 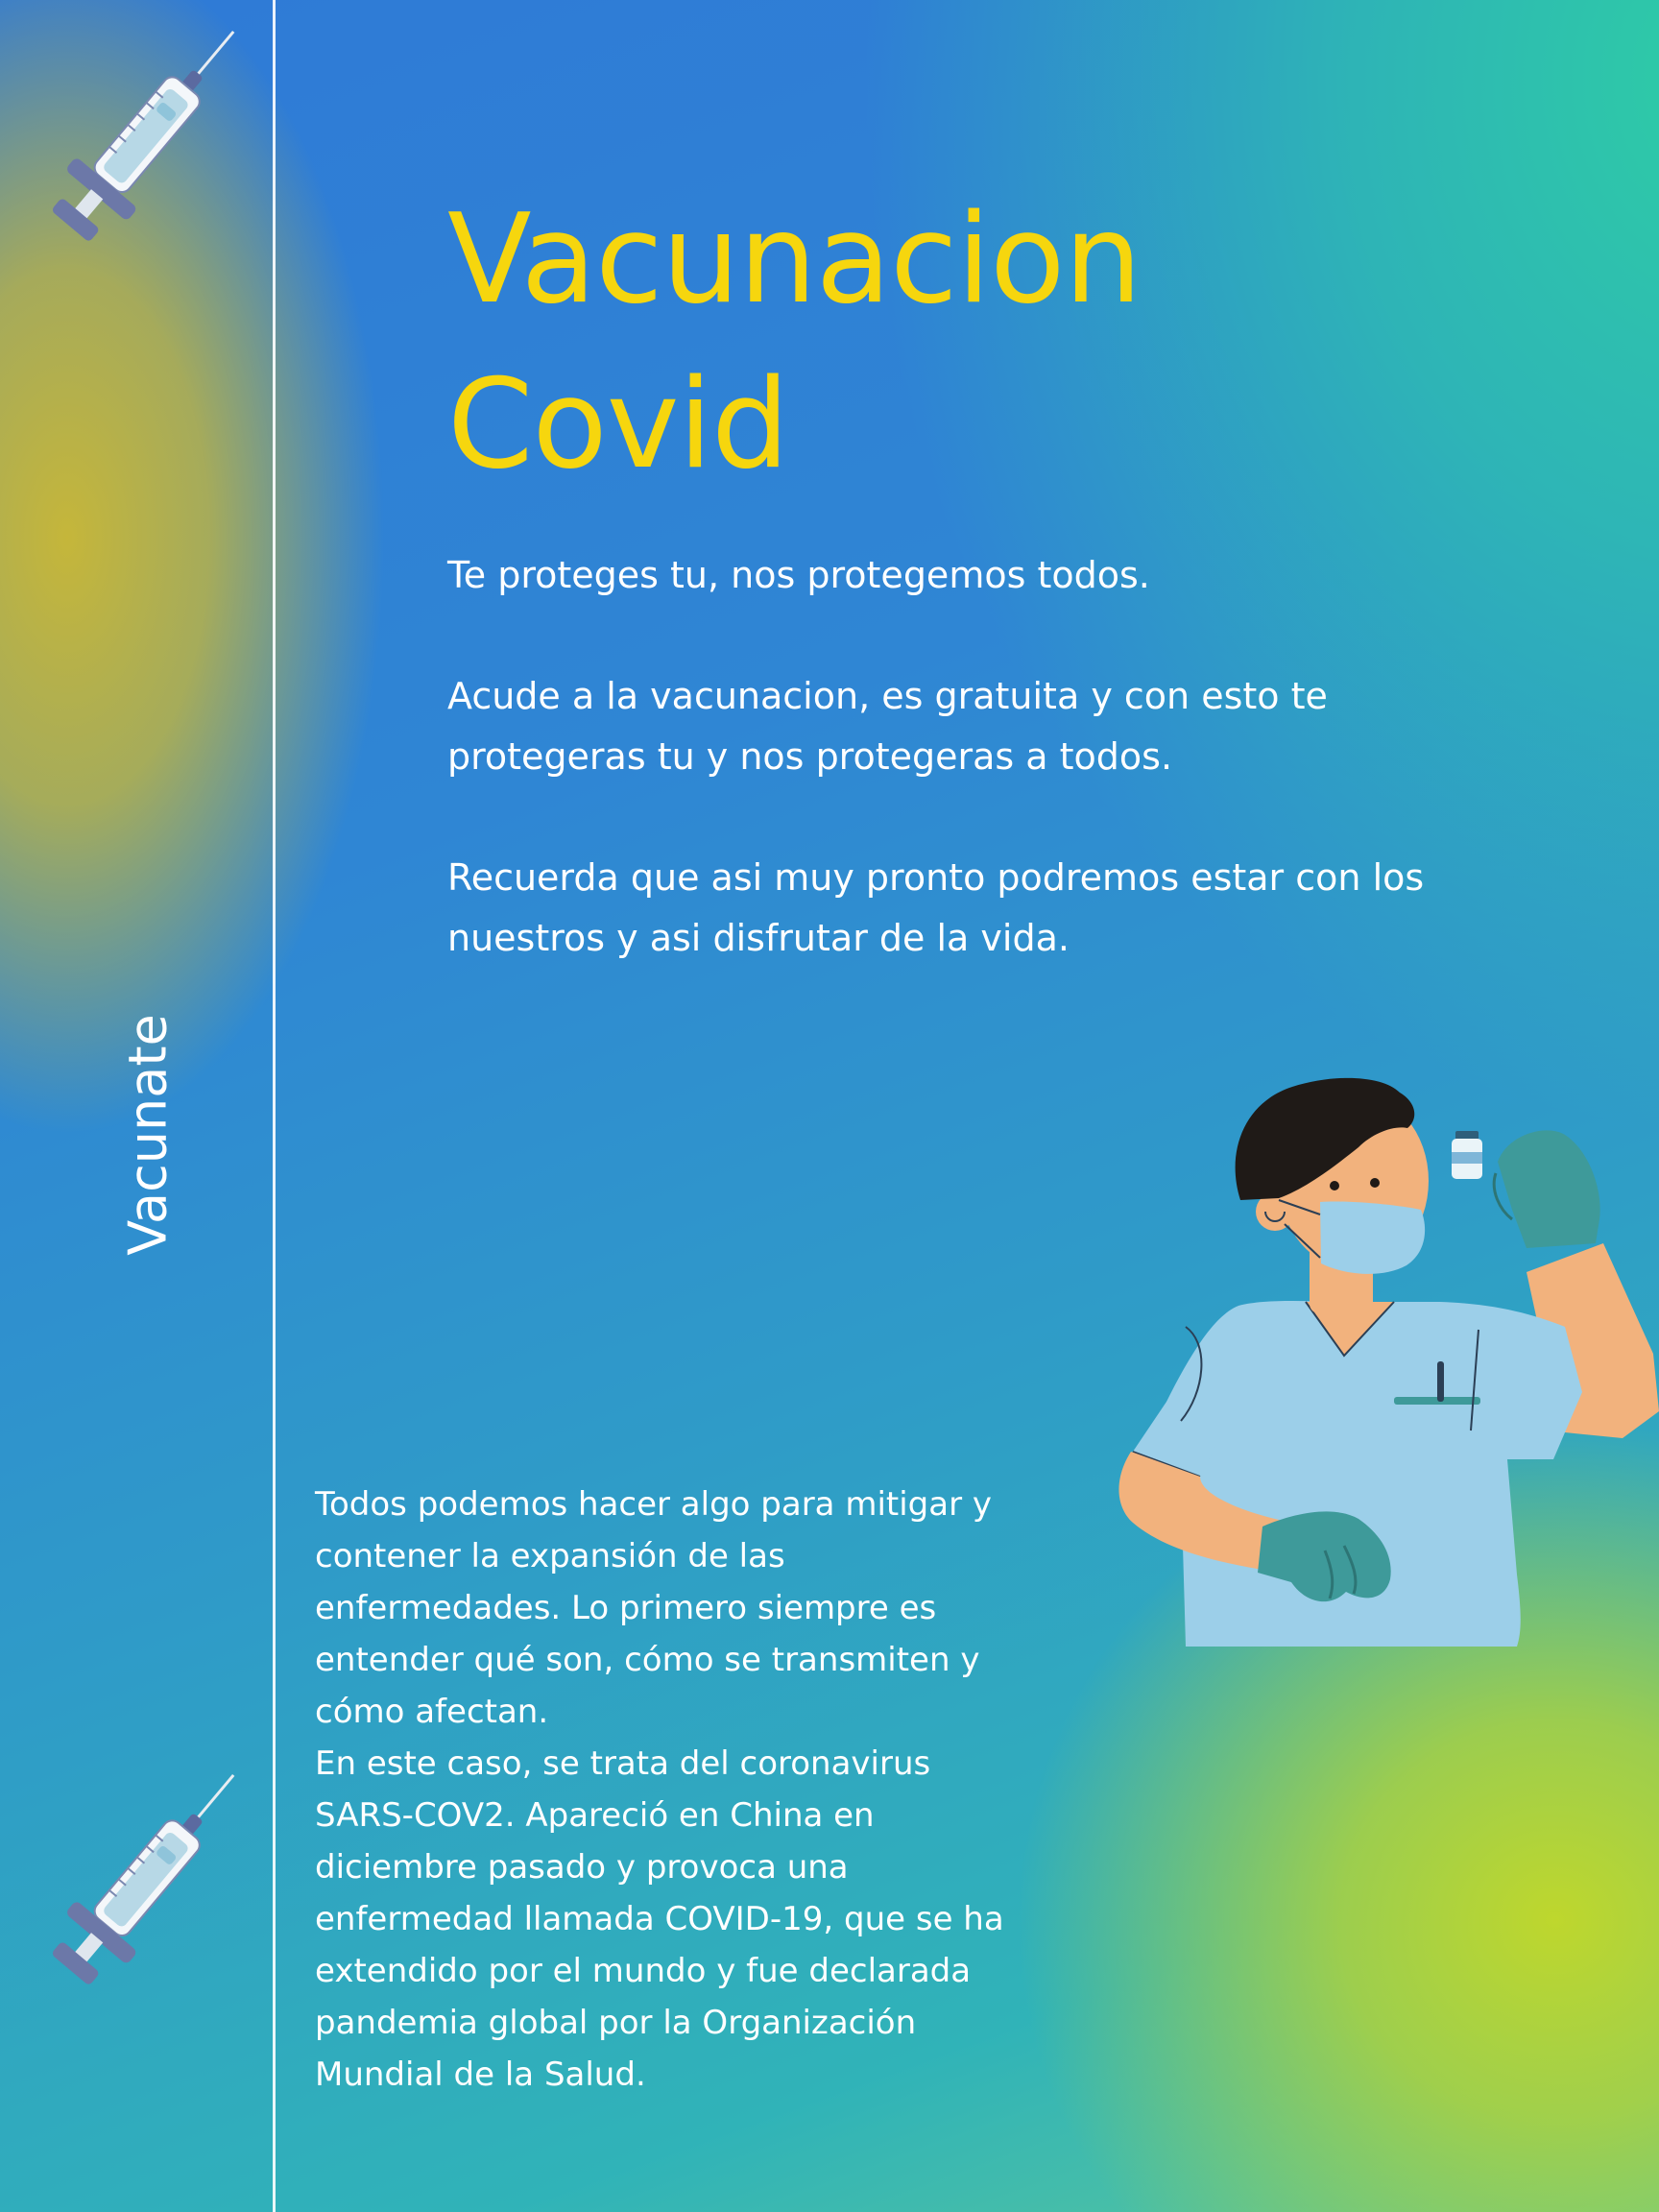 I want to click on vaccine-vial-icon, so click(x=1467, y=1155).